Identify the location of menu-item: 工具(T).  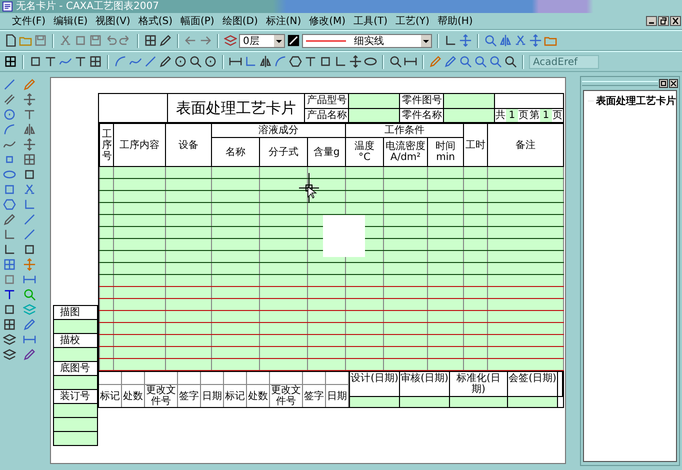
(371, 21).